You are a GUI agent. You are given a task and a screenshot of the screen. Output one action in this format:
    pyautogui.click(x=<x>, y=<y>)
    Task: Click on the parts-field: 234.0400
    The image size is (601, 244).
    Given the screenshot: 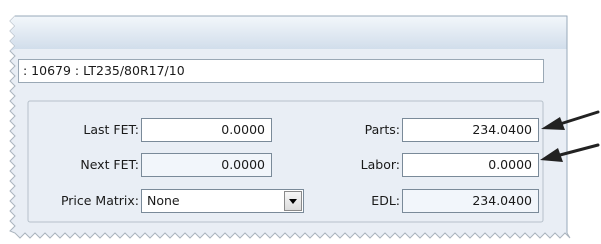 What is the action you would take?
    pyautogui.click(x=470, y=130)
    